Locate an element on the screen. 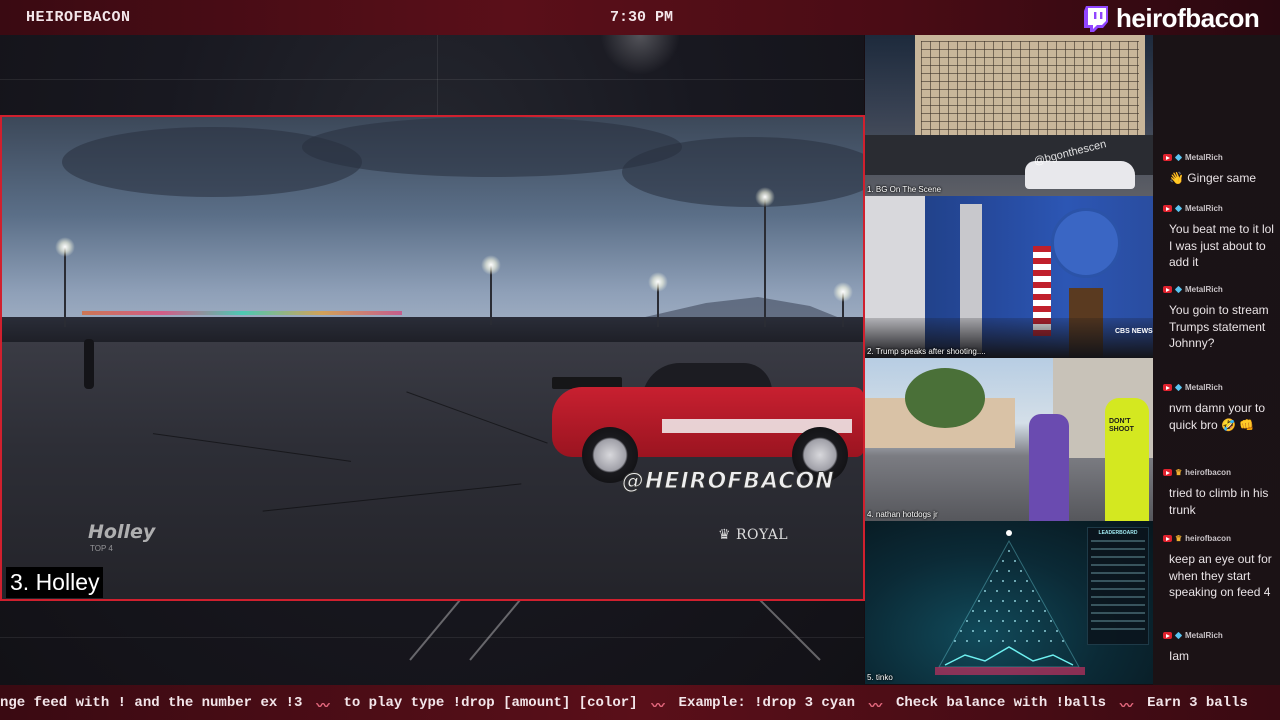 This screenshot has height=720, width=1280. stage-light-beams is located at coordinates (615, 630).